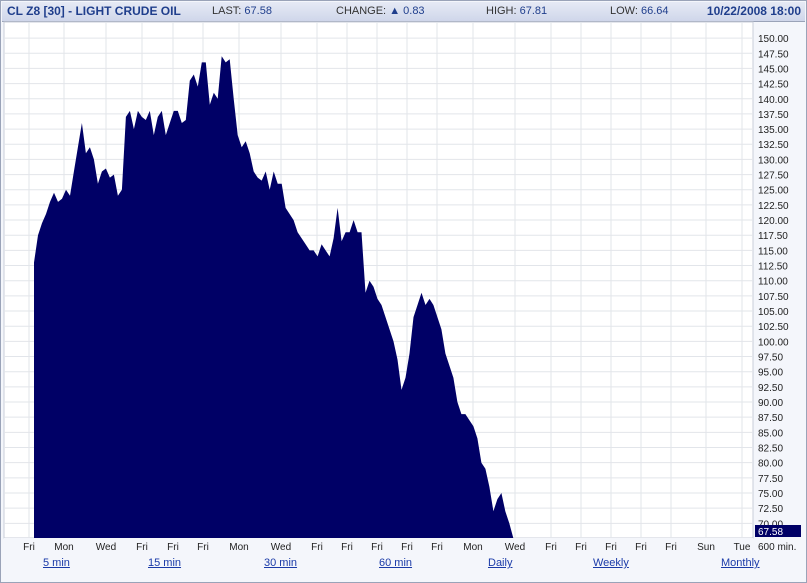  I want to click on y-tick-label: 90.00, so click(770, 403).